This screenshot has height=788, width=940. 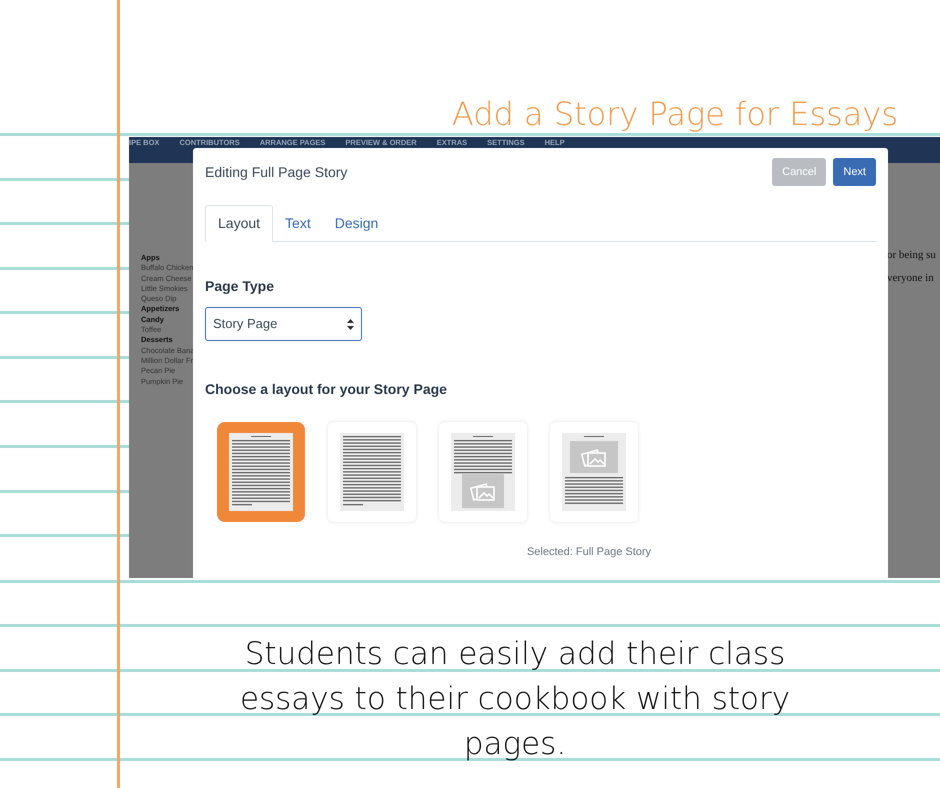 What do you see at coordinates (515, 699) in the screenshot?
I see `caption-text: Students can easily add their class essays to their cookbook with story pages.` at bounding box center [515, 699].